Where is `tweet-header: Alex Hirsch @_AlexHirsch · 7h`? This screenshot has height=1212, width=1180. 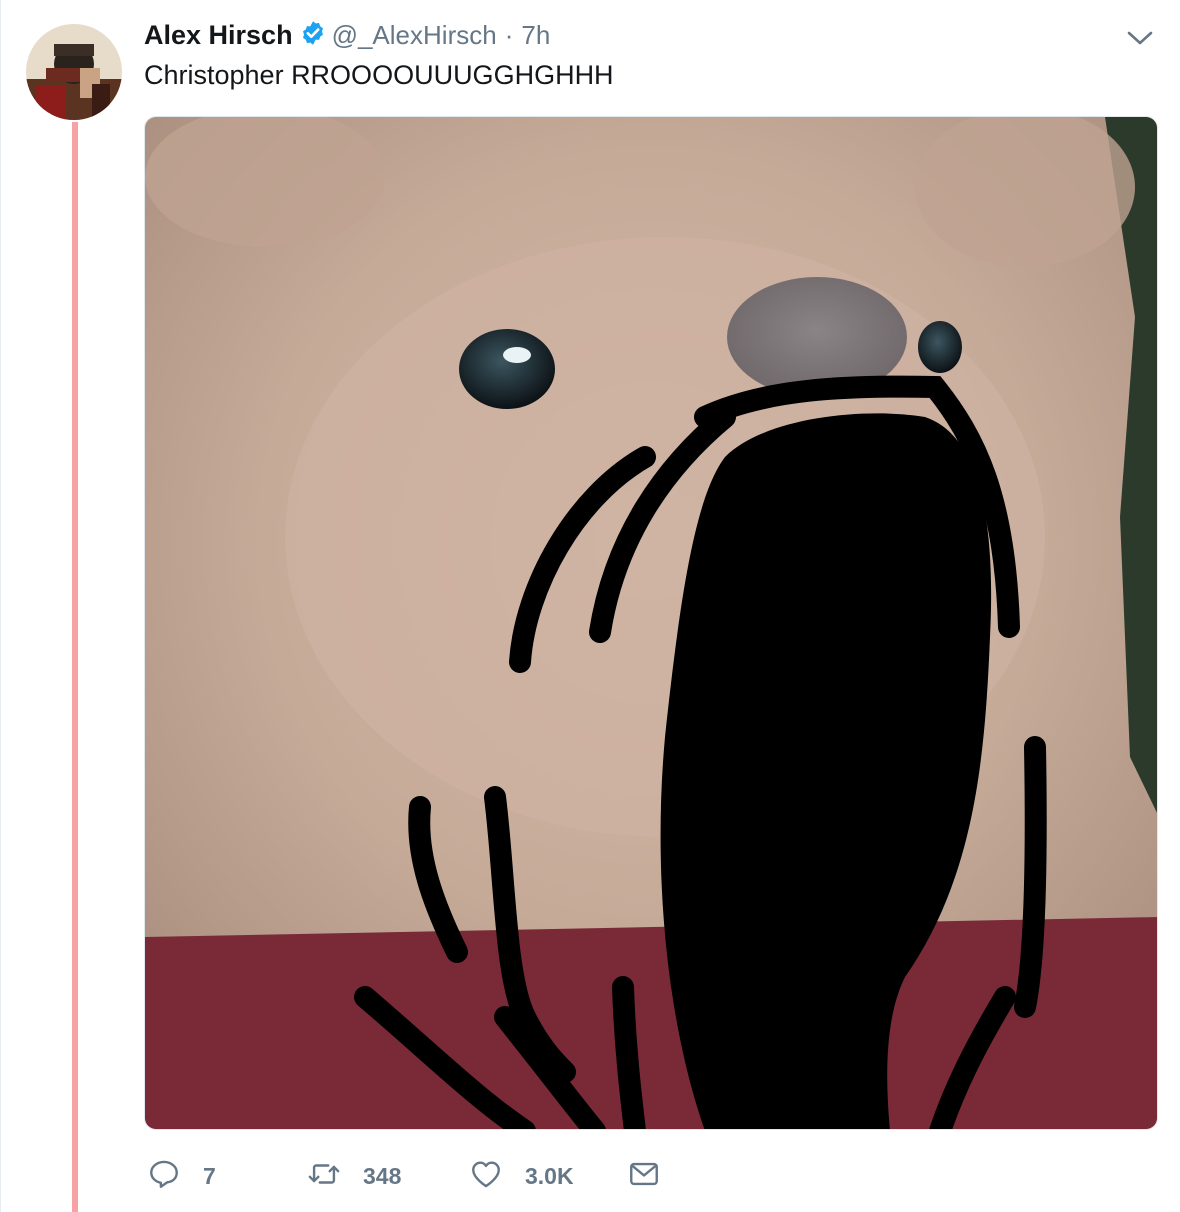 tweet-header: Alex Hirsch @_AlexHirsch · 7h is located at coordinates (347, 35).